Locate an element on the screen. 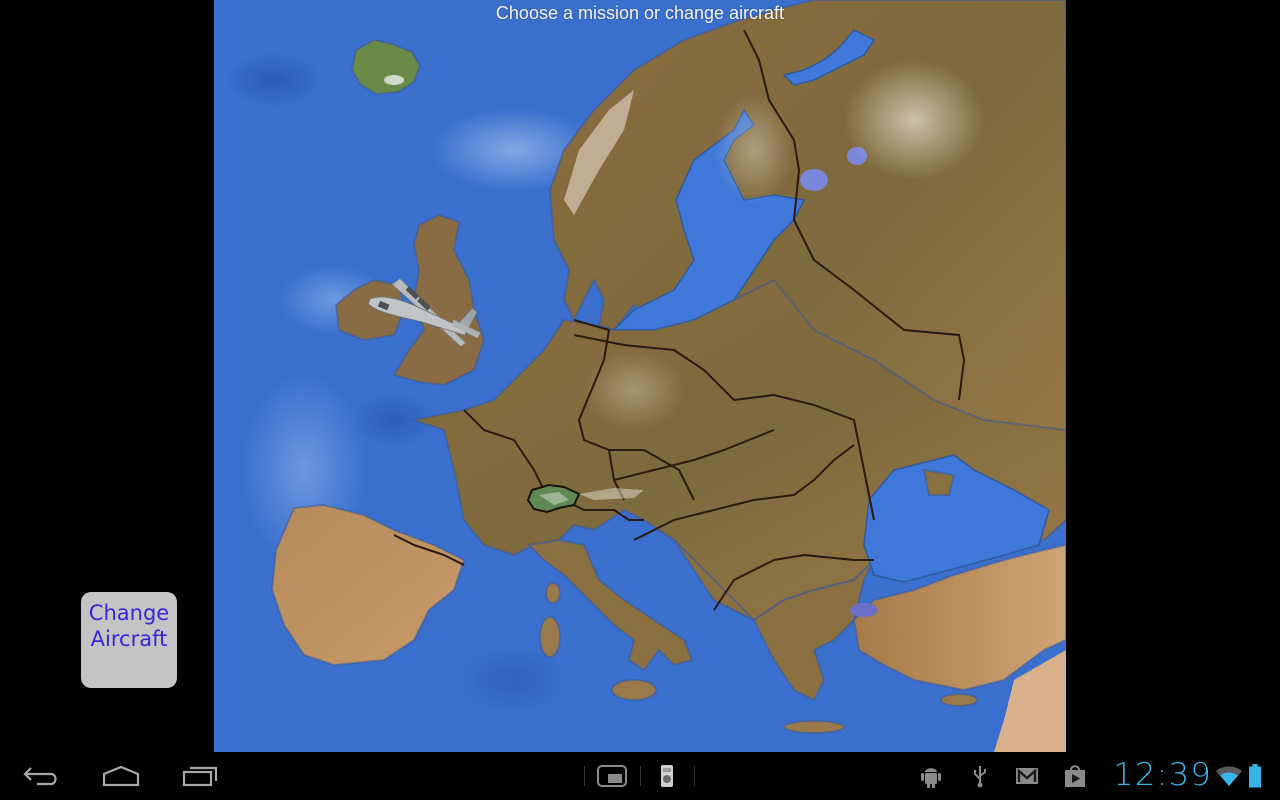 Image resolution: width=1280 pixels, height=800 pixels. aircraft-c130 is located at coordinates (423, 315).